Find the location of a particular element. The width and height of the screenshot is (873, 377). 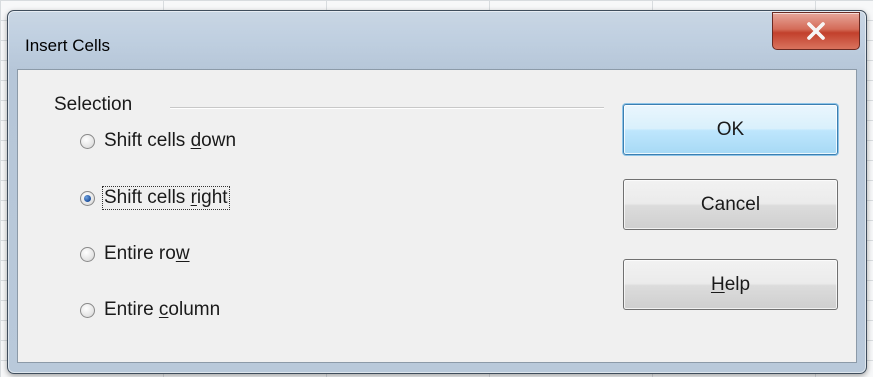

option-entire-row: Entire row is located at coordinates (135, 254).